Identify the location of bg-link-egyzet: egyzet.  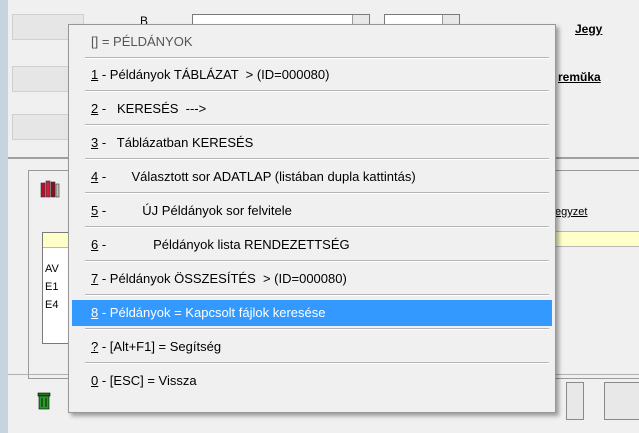
(571, 212).